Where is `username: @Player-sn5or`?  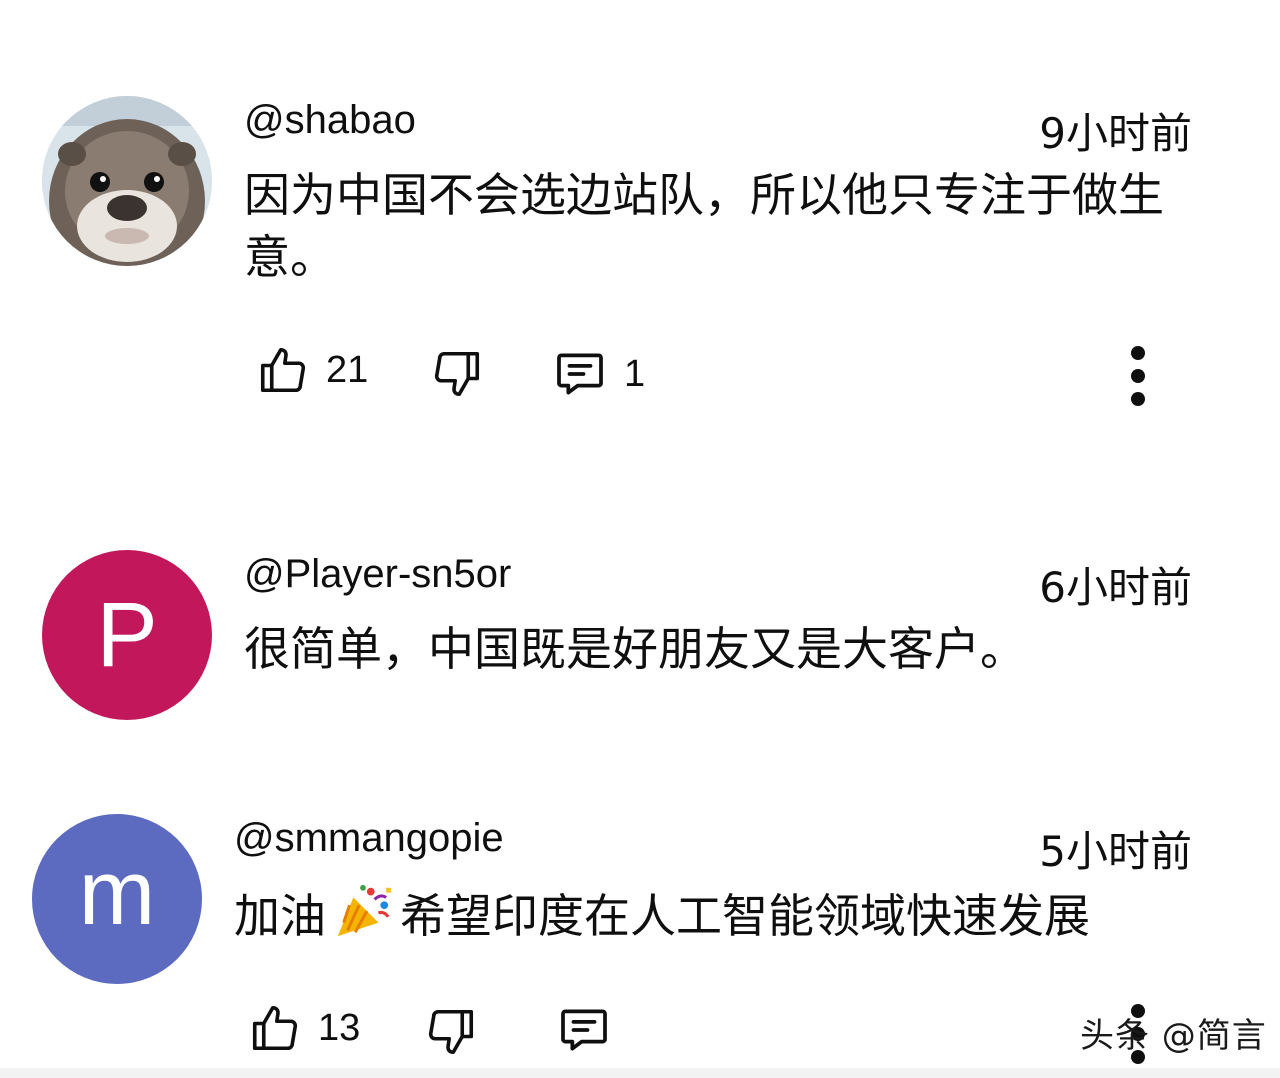
username: @Player-sn5or is located at coordinates (377, 574).